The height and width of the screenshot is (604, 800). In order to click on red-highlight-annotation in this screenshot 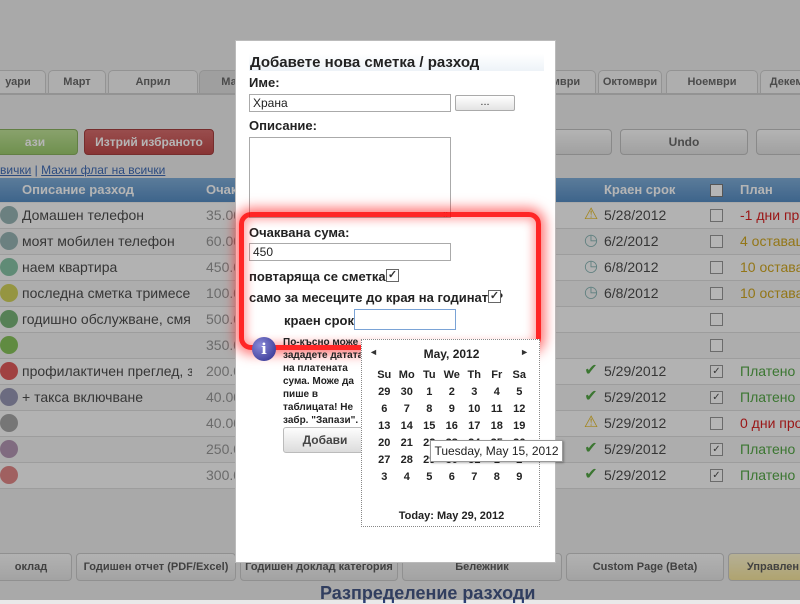, I will do `click(390, 281)`.